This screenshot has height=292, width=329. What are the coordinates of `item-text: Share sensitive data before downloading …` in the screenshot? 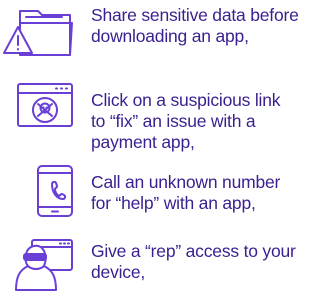 It's located at (195, 25).